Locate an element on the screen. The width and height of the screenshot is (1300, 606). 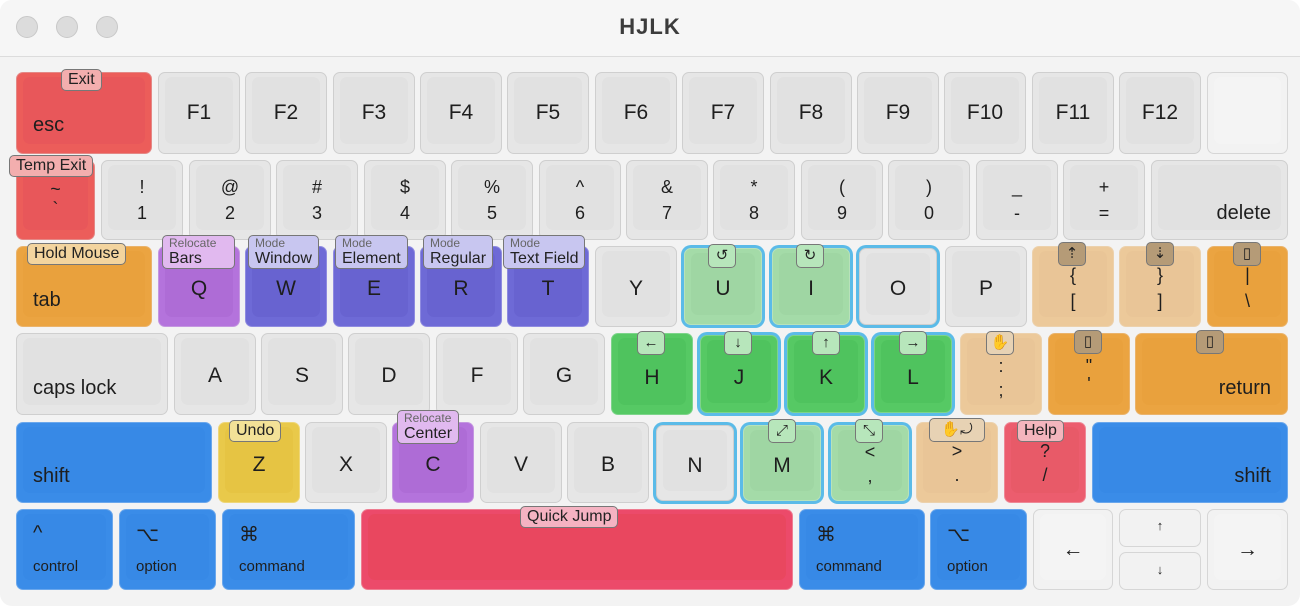
move-left-icon: ← is located at coordinates (651, 343).